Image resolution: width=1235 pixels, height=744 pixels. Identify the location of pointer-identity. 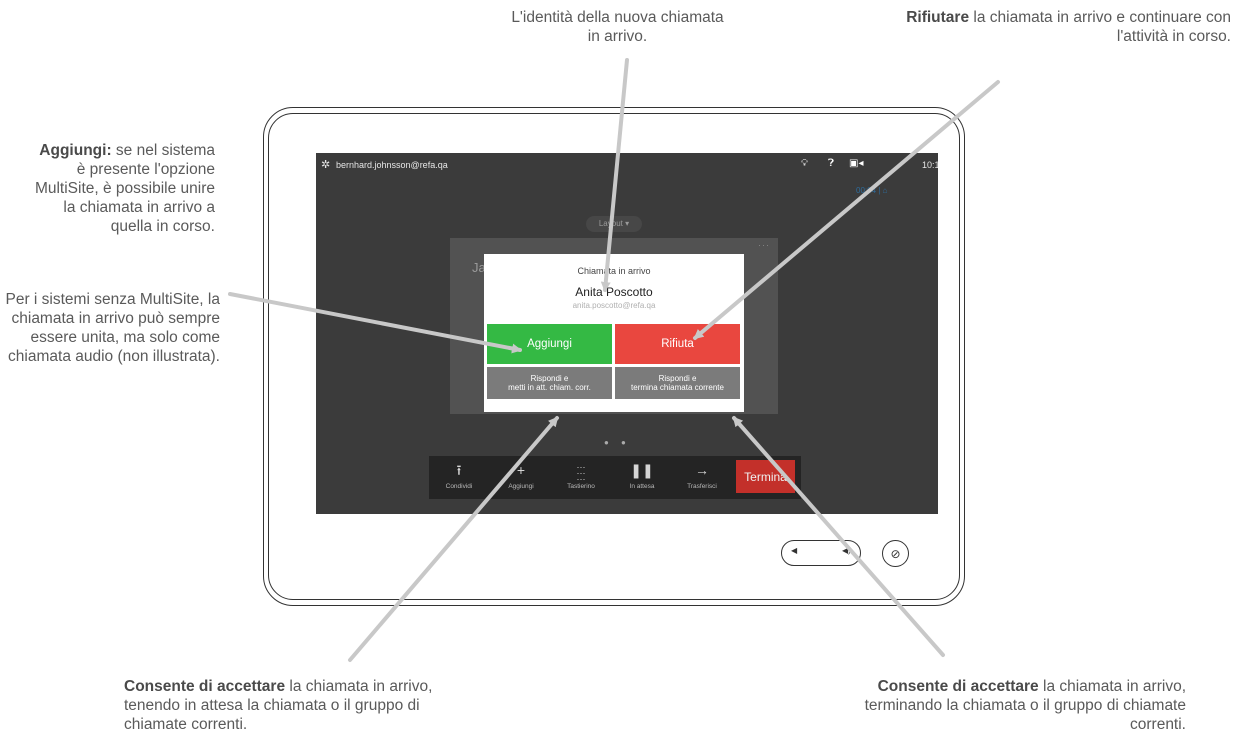
(614, 175).